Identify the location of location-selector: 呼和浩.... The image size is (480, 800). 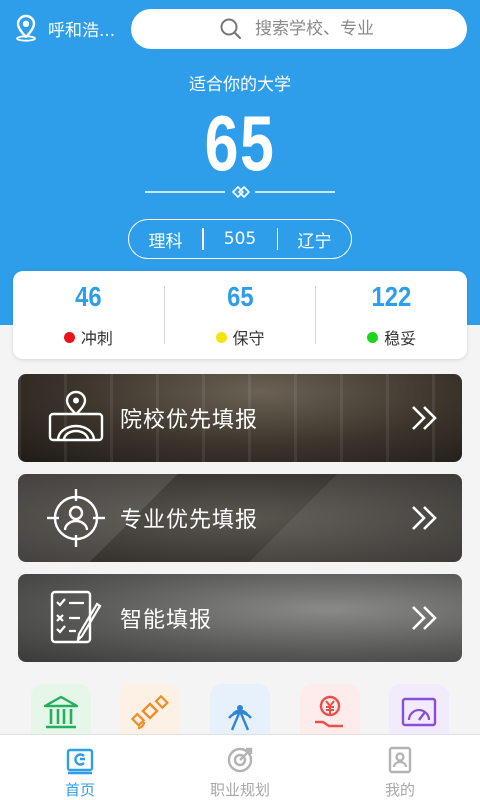
(63, 28).